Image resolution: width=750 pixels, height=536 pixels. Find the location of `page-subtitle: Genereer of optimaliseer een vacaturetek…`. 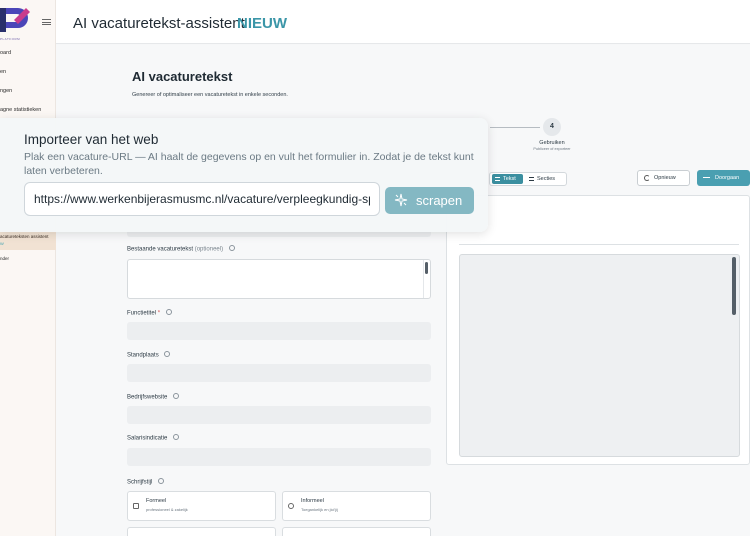

page-subtitle: Genereer of optimaliseer een vacaturetek… is located at coordinates (210, 95).